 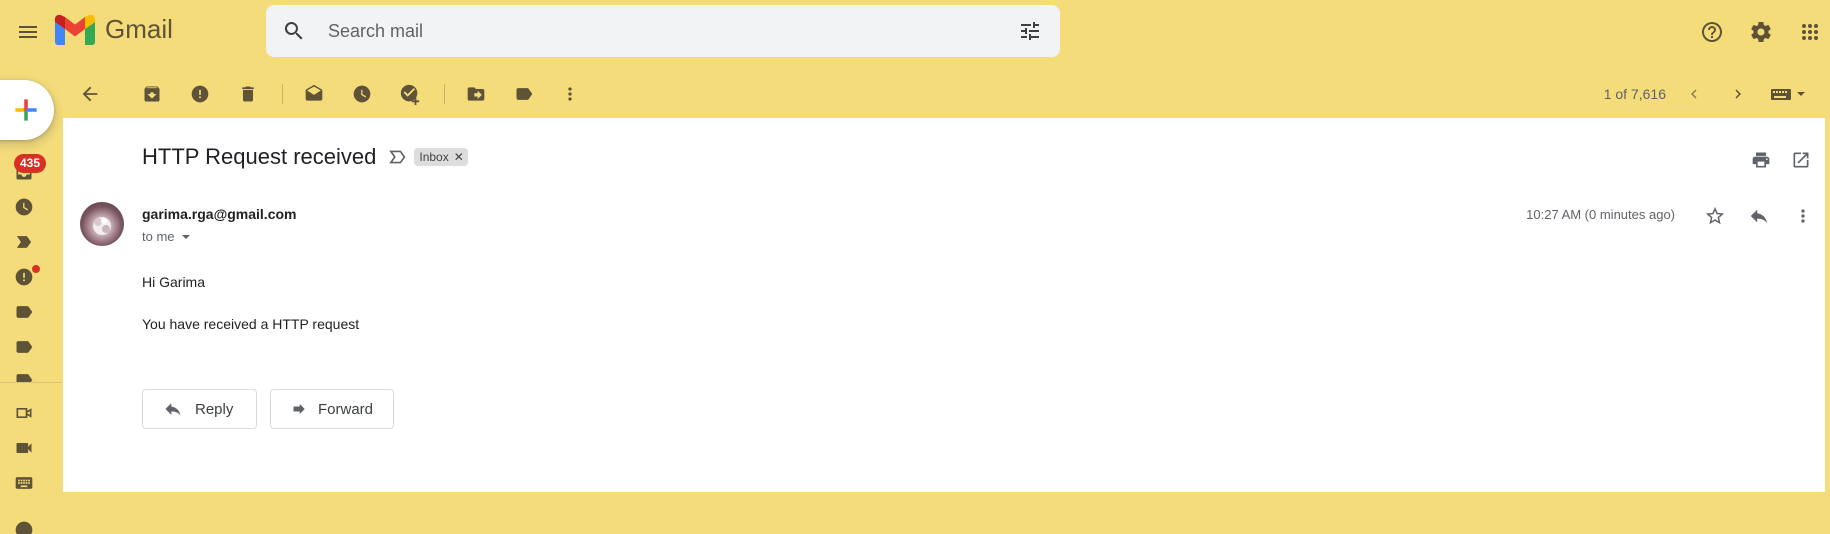 I want to click on main-menu-button, so click(x=28, y=32).